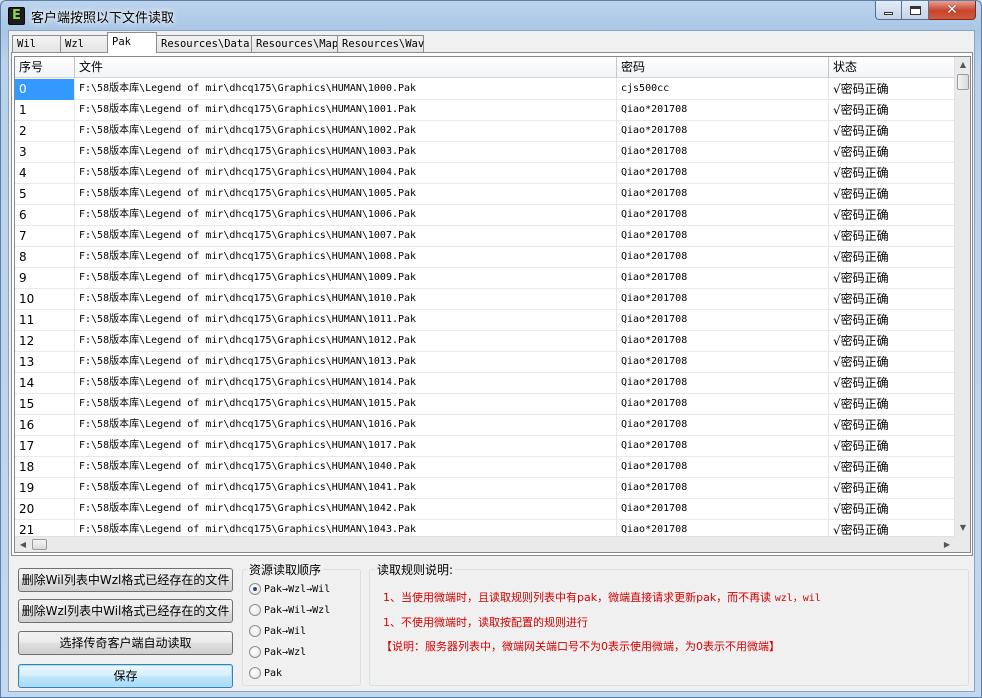 This screenshot has height=698, width=982. I want to click on save-button: 保存, so click(125, 676).